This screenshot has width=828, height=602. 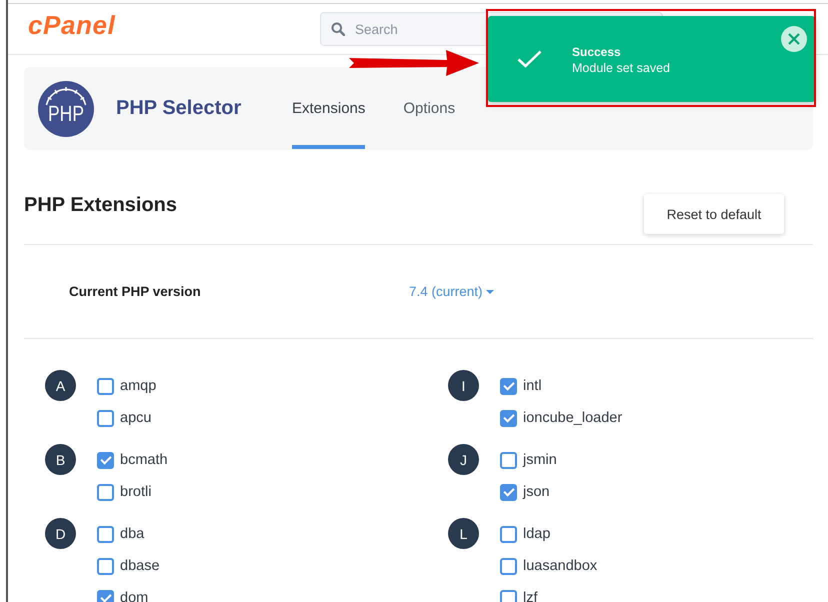 I want to click on extension-name: luasandbox, so click(x=560, y=566).